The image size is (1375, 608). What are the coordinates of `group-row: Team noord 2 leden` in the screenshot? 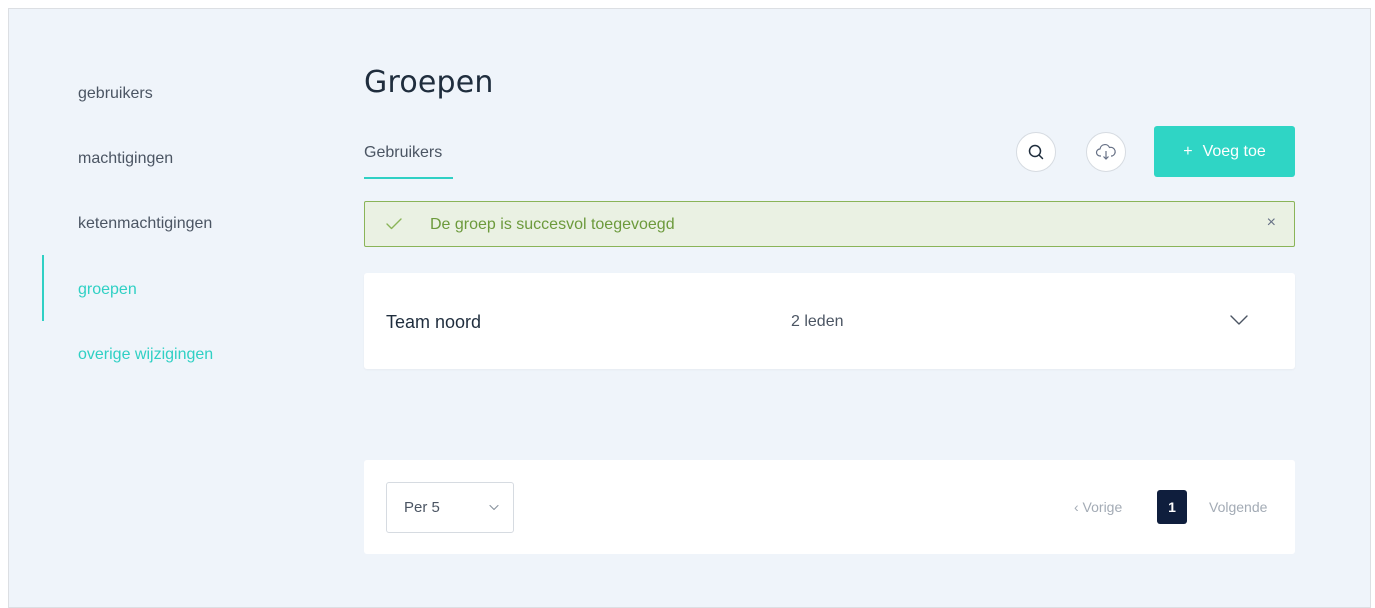 It's located at (829, 321).